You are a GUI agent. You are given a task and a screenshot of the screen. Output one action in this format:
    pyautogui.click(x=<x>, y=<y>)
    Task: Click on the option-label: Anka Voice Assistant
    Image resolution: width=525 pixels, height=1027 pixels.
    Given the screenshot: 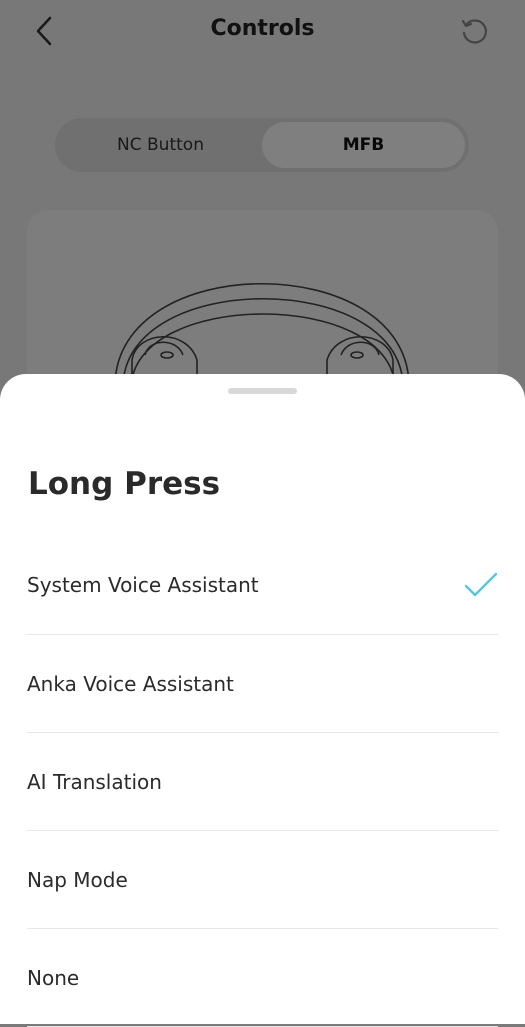 What is the action you would take?
    pyautogui.click(x=130, y=683)
    